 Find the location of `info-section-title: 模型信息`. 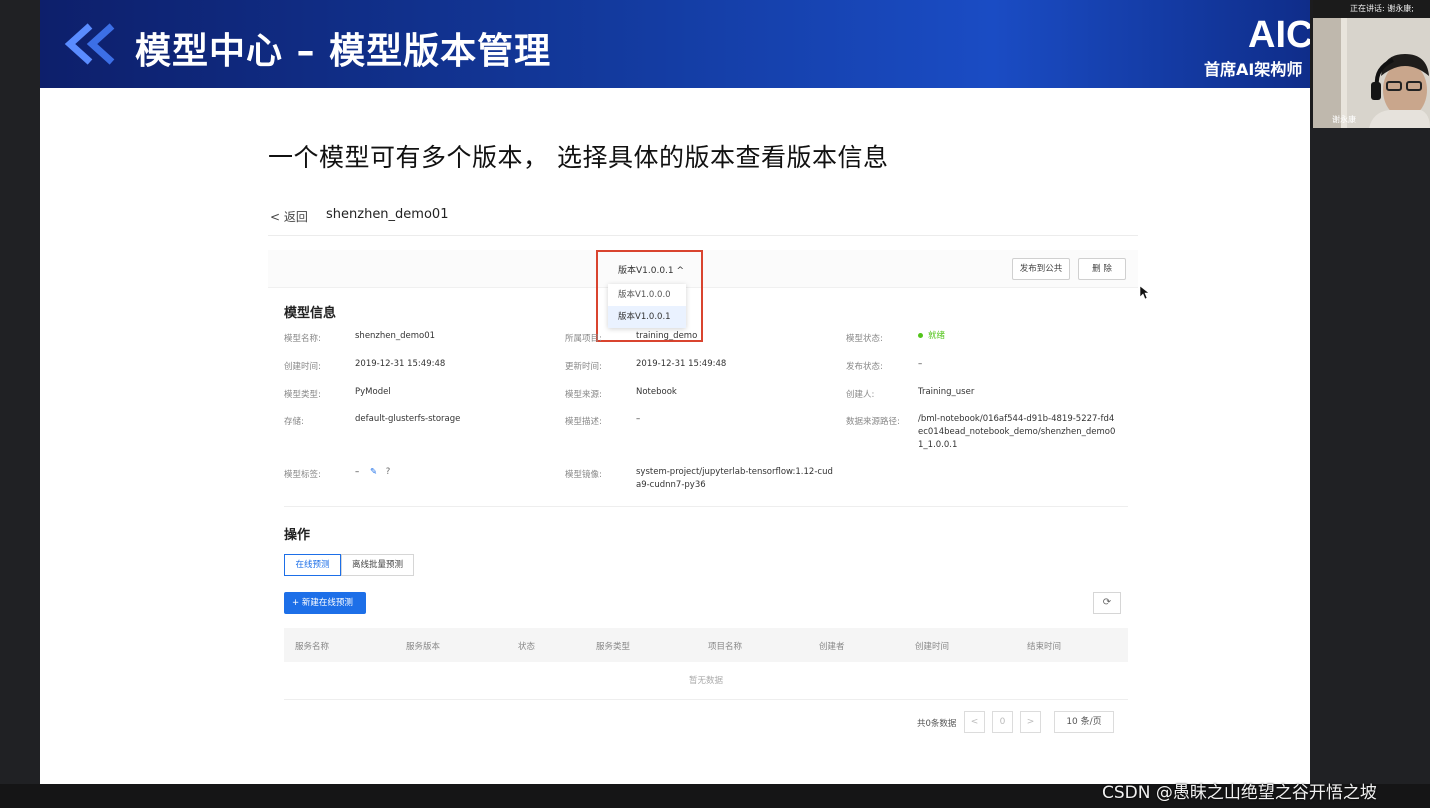

info-section-title: 模型信息 is located at coordinates (310, 313).